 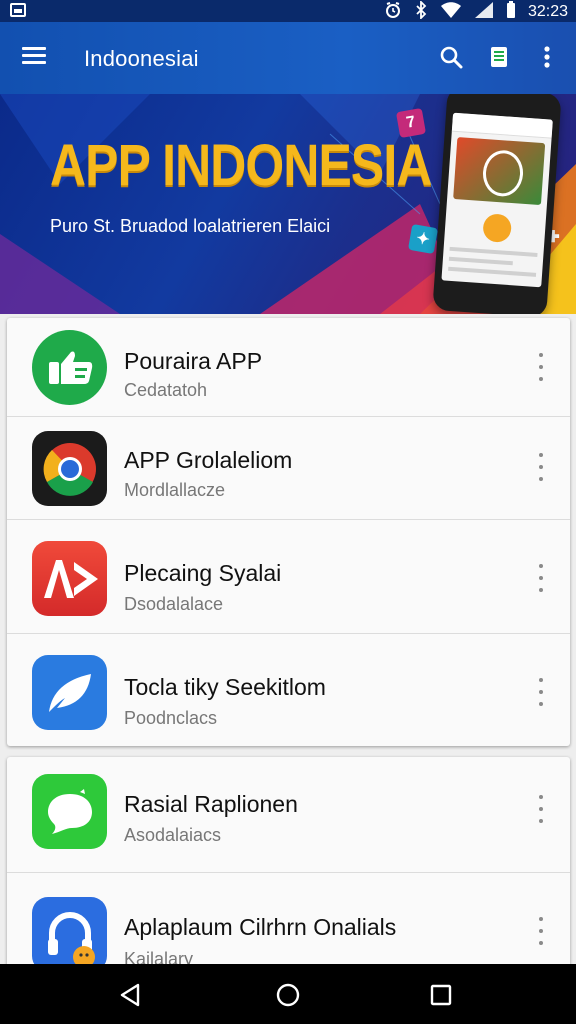 I want to click on ad-play-icon, so click(x=69, y=578).